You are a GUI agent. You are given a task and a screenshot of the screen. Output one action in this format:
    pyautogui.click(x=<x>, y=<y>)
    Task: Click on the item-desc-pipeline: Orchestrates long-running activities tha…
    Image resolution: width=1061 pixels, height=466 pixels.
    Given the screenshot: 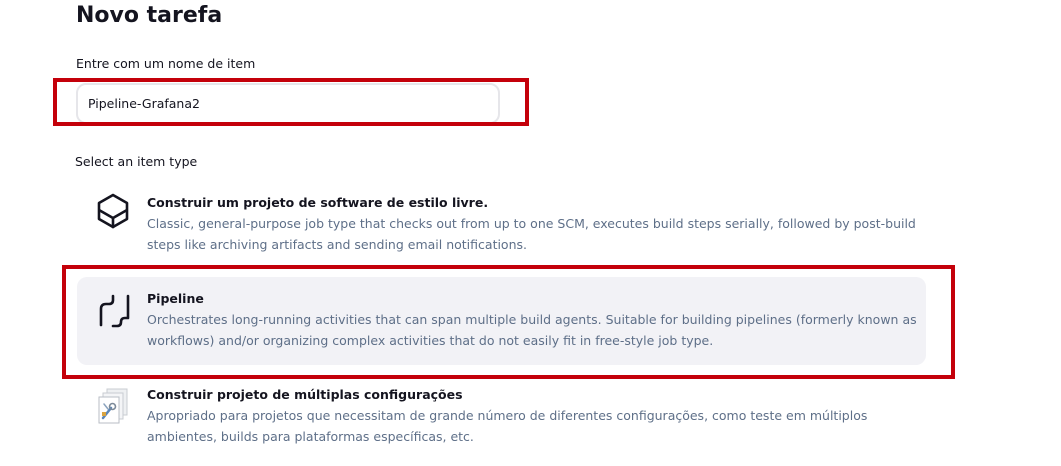 What is the action you would take?
    pyautogui.click(x=532, y=330)
    